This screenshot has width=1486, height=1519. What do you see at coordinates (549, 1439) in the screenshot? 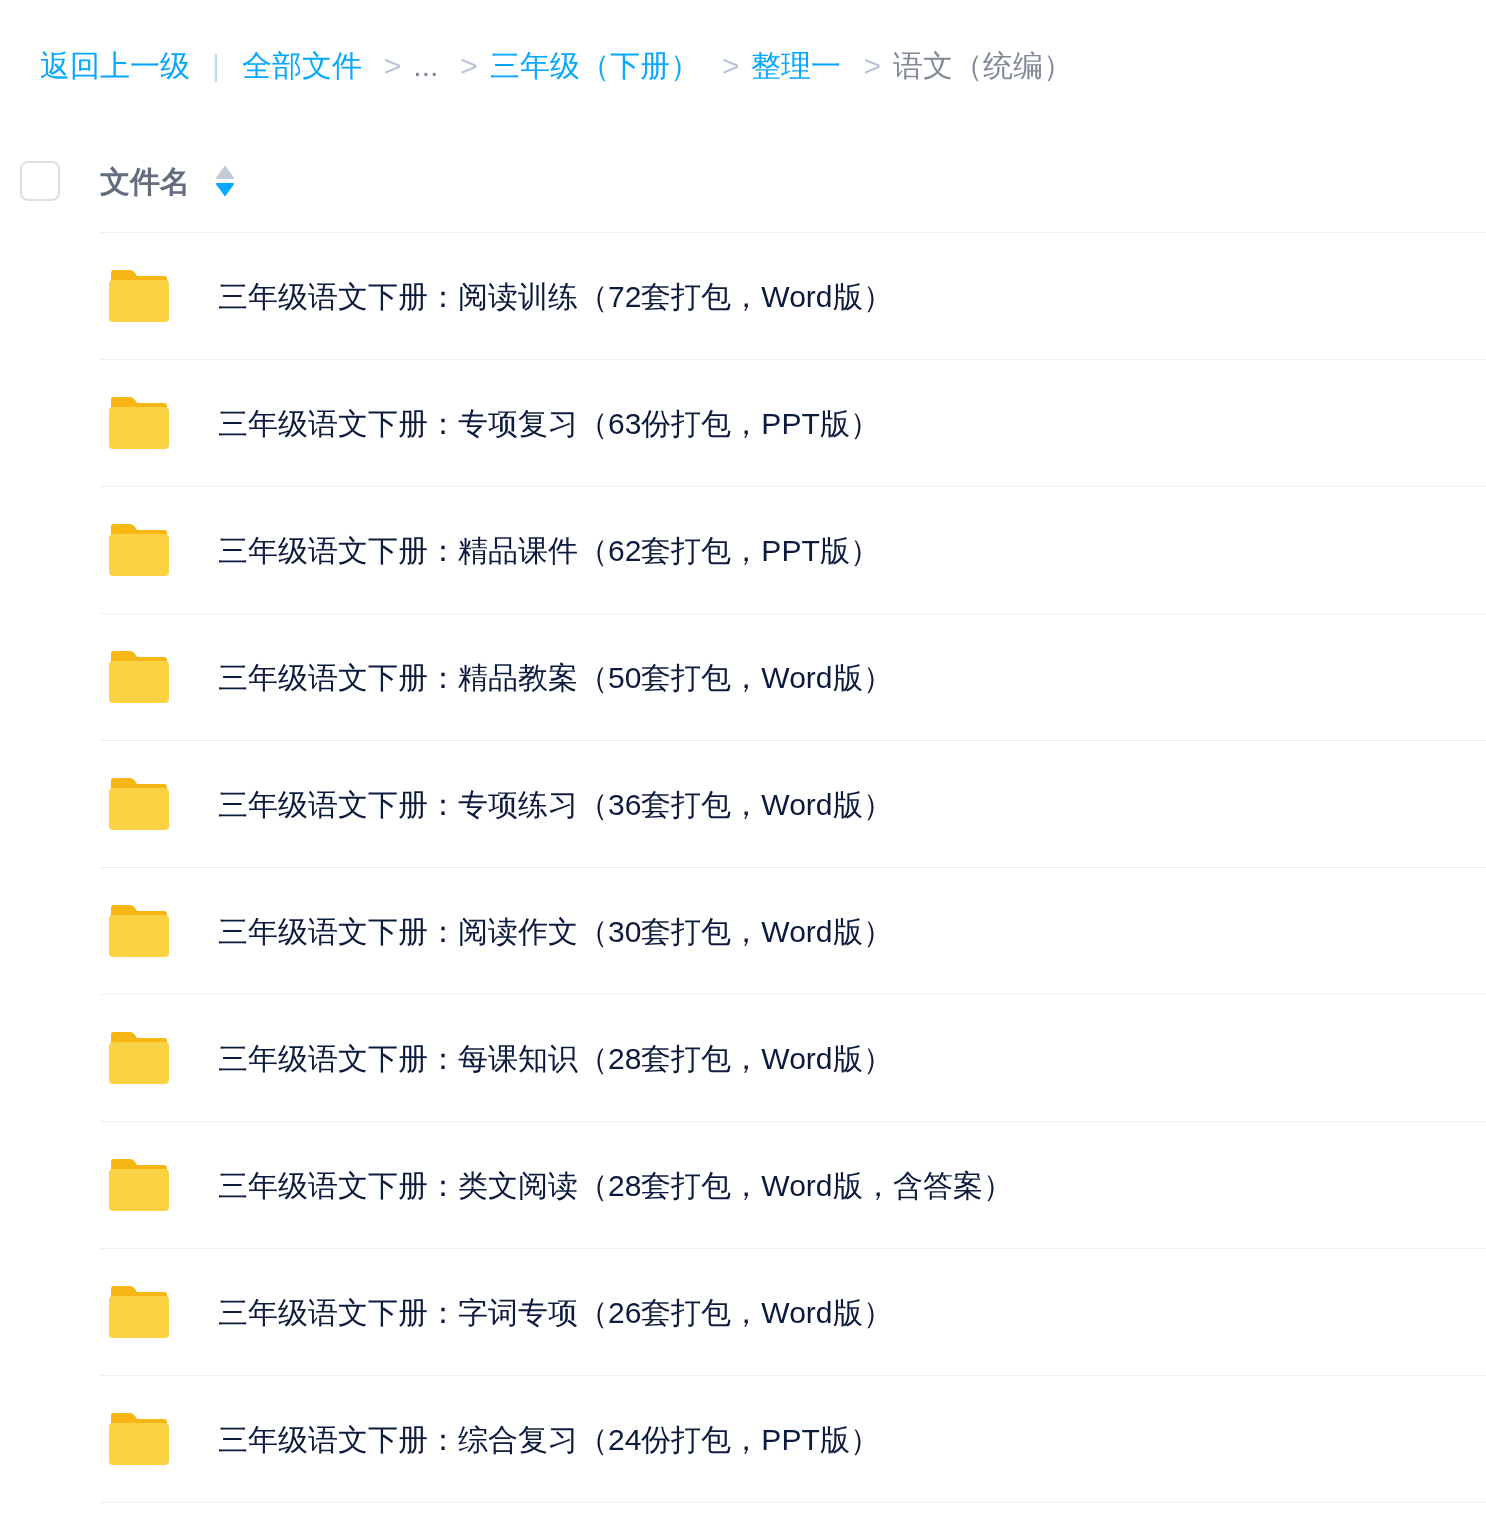
I see `folder-name: 三年级语文下册：综合复习（24份打包，PPT版）` at bounding box center [549, 1439].